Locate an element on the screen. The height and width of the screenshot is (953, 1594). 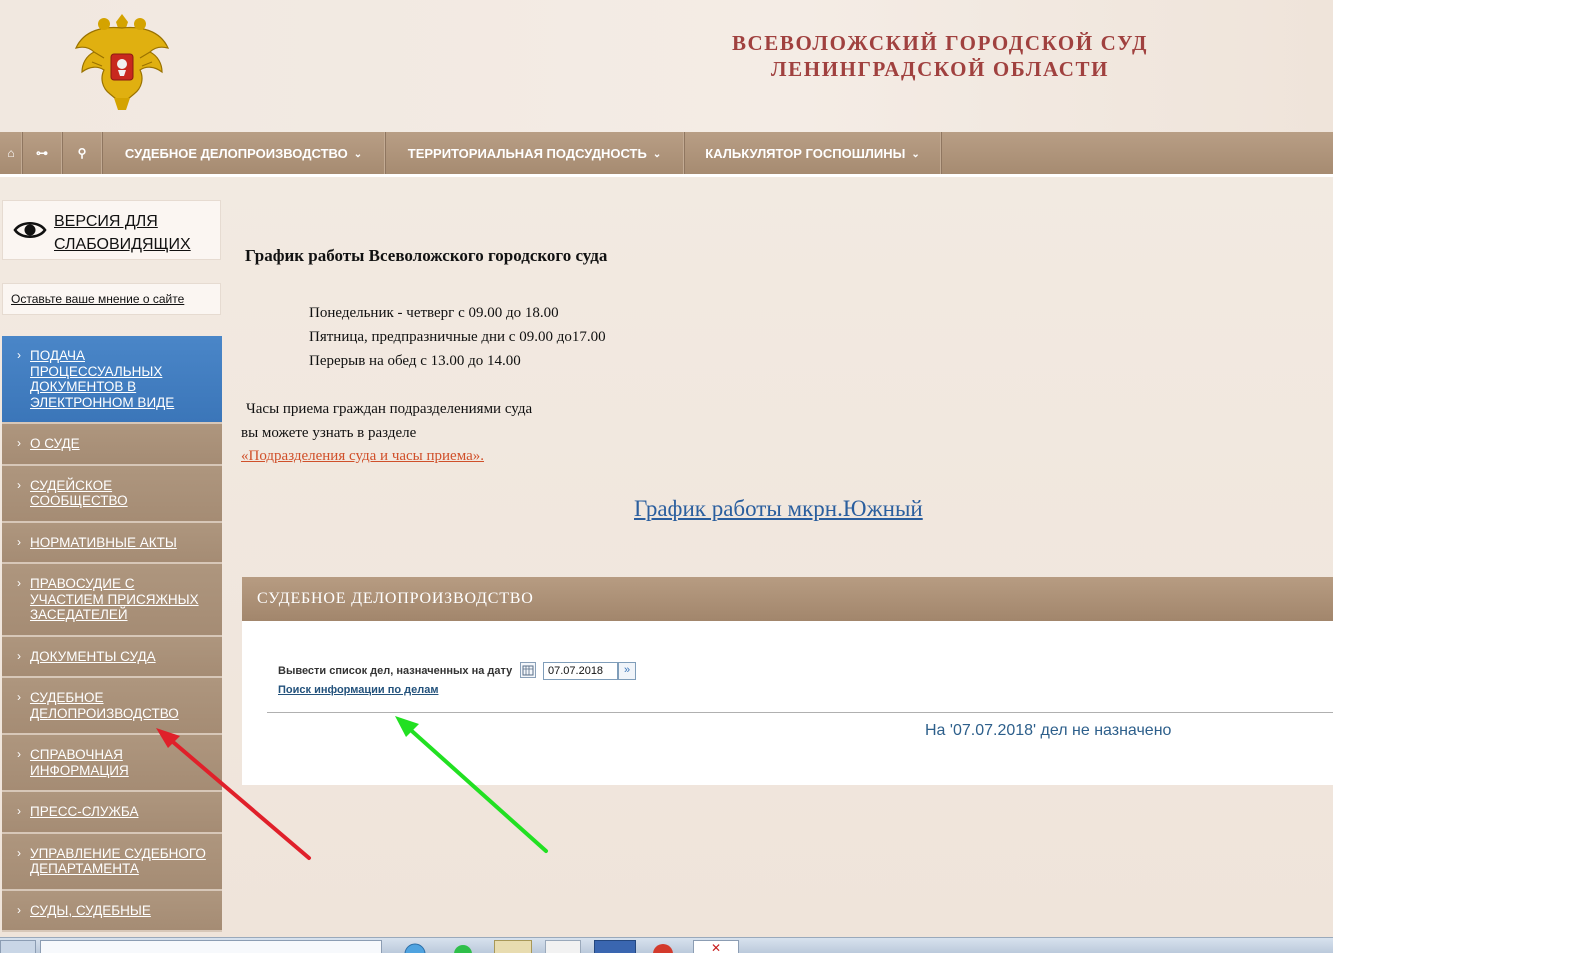
home-icon: ⌂ is located at coordinates (11, 153).